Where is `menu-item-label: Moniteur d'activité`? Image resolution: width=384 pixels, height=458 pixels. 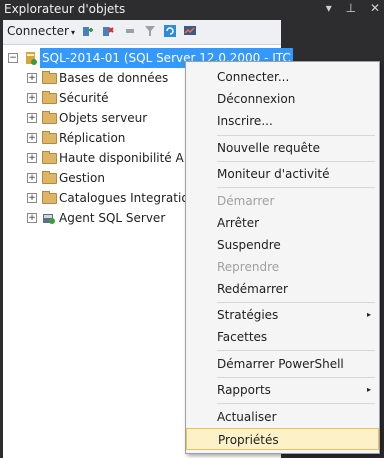
menu-item-label: Moniteur d'activité is located at coordinates (273, 174).